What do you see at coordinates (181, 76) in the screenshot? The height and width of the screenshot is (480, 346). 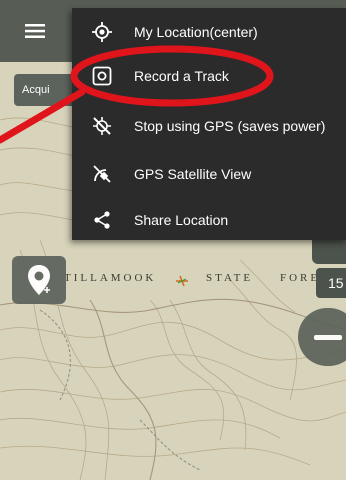 I see `menu-item-label: Record a Track` at bounding box center [181, 76].